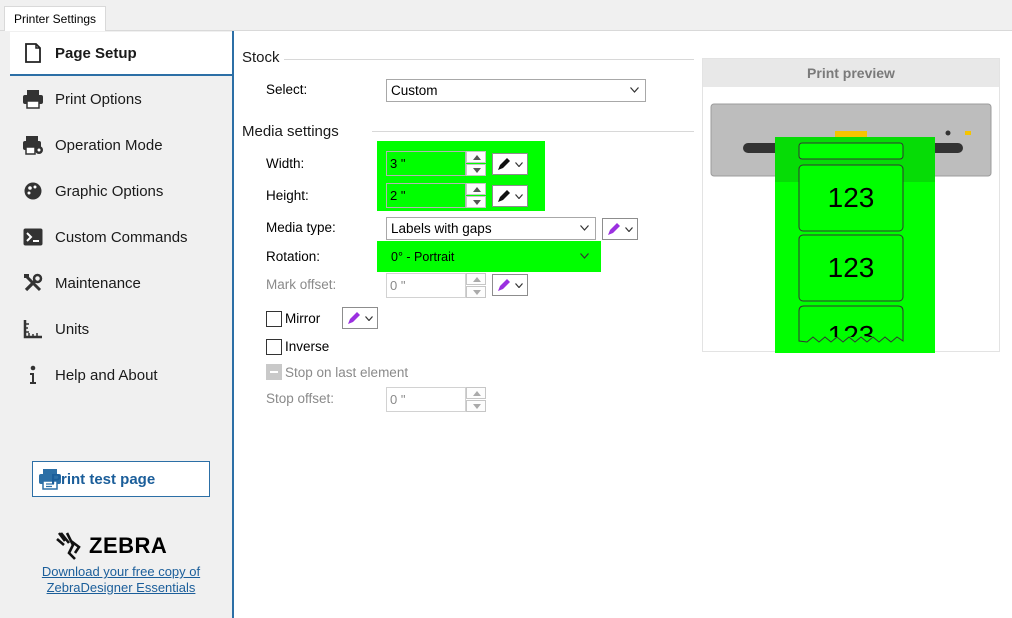 The width and height of the screenshot is (1012, 618). I want to click on width-label: Width:, so click(285, 163).